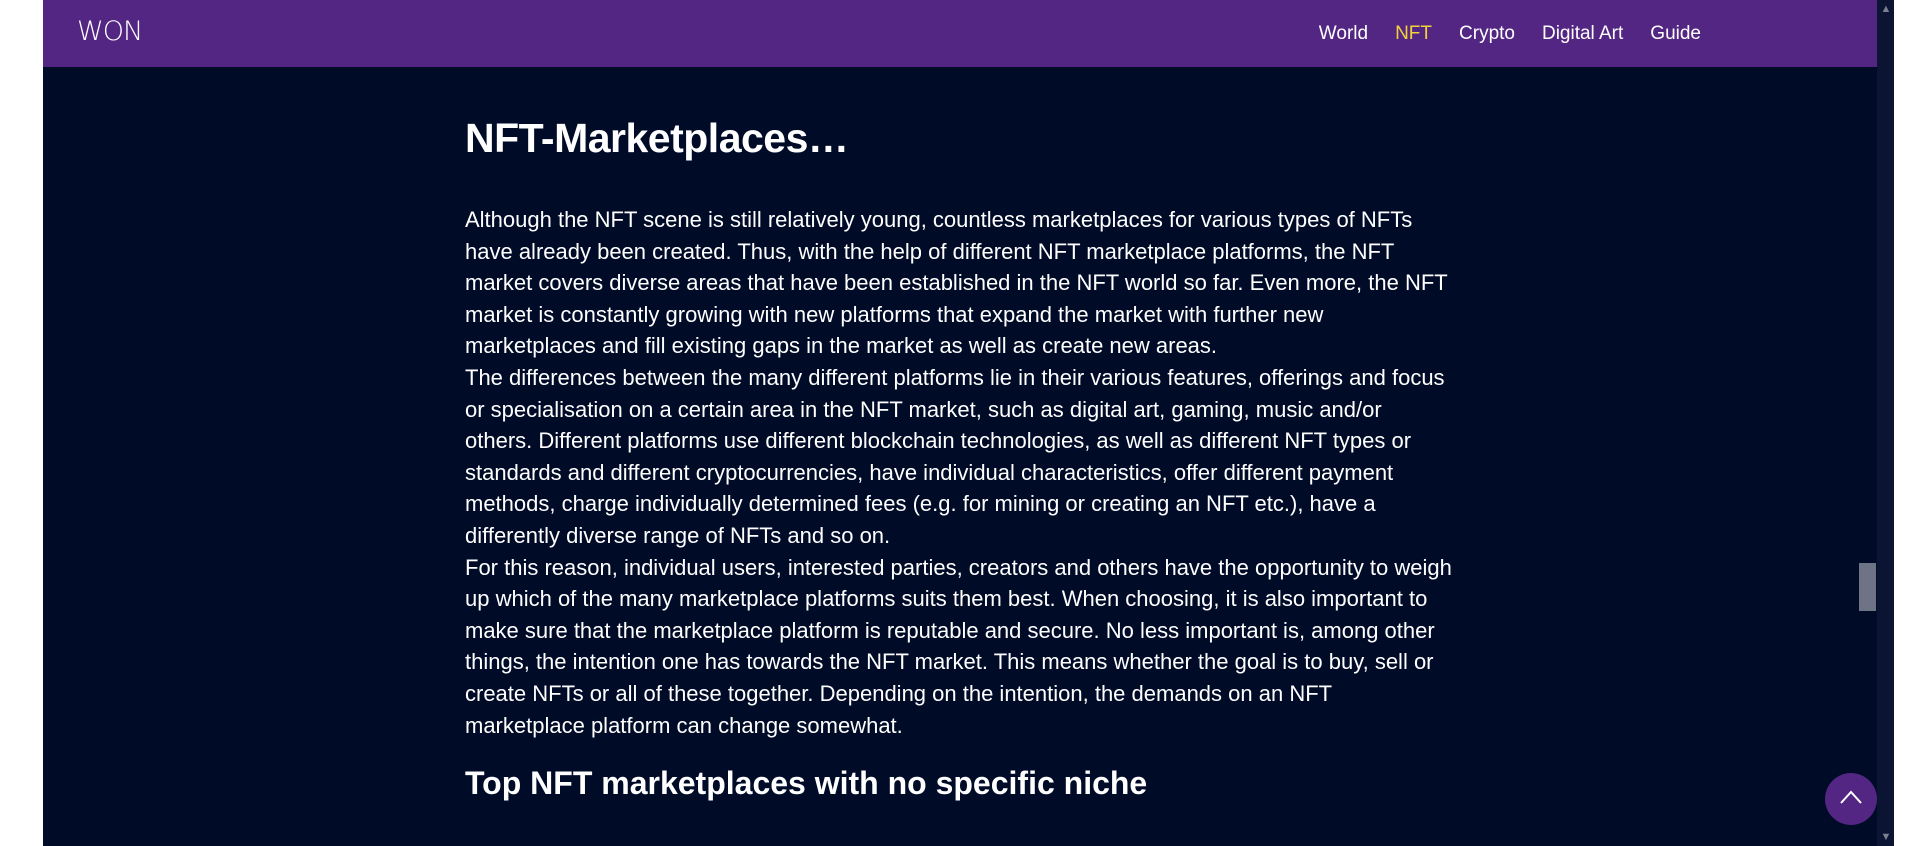  What do you see at coordinates (960, 33) in the screenshot?
I see `top-navigation-bar: WON World NFT Crypto Digital Art Guide` at bounding box center [960, 33].